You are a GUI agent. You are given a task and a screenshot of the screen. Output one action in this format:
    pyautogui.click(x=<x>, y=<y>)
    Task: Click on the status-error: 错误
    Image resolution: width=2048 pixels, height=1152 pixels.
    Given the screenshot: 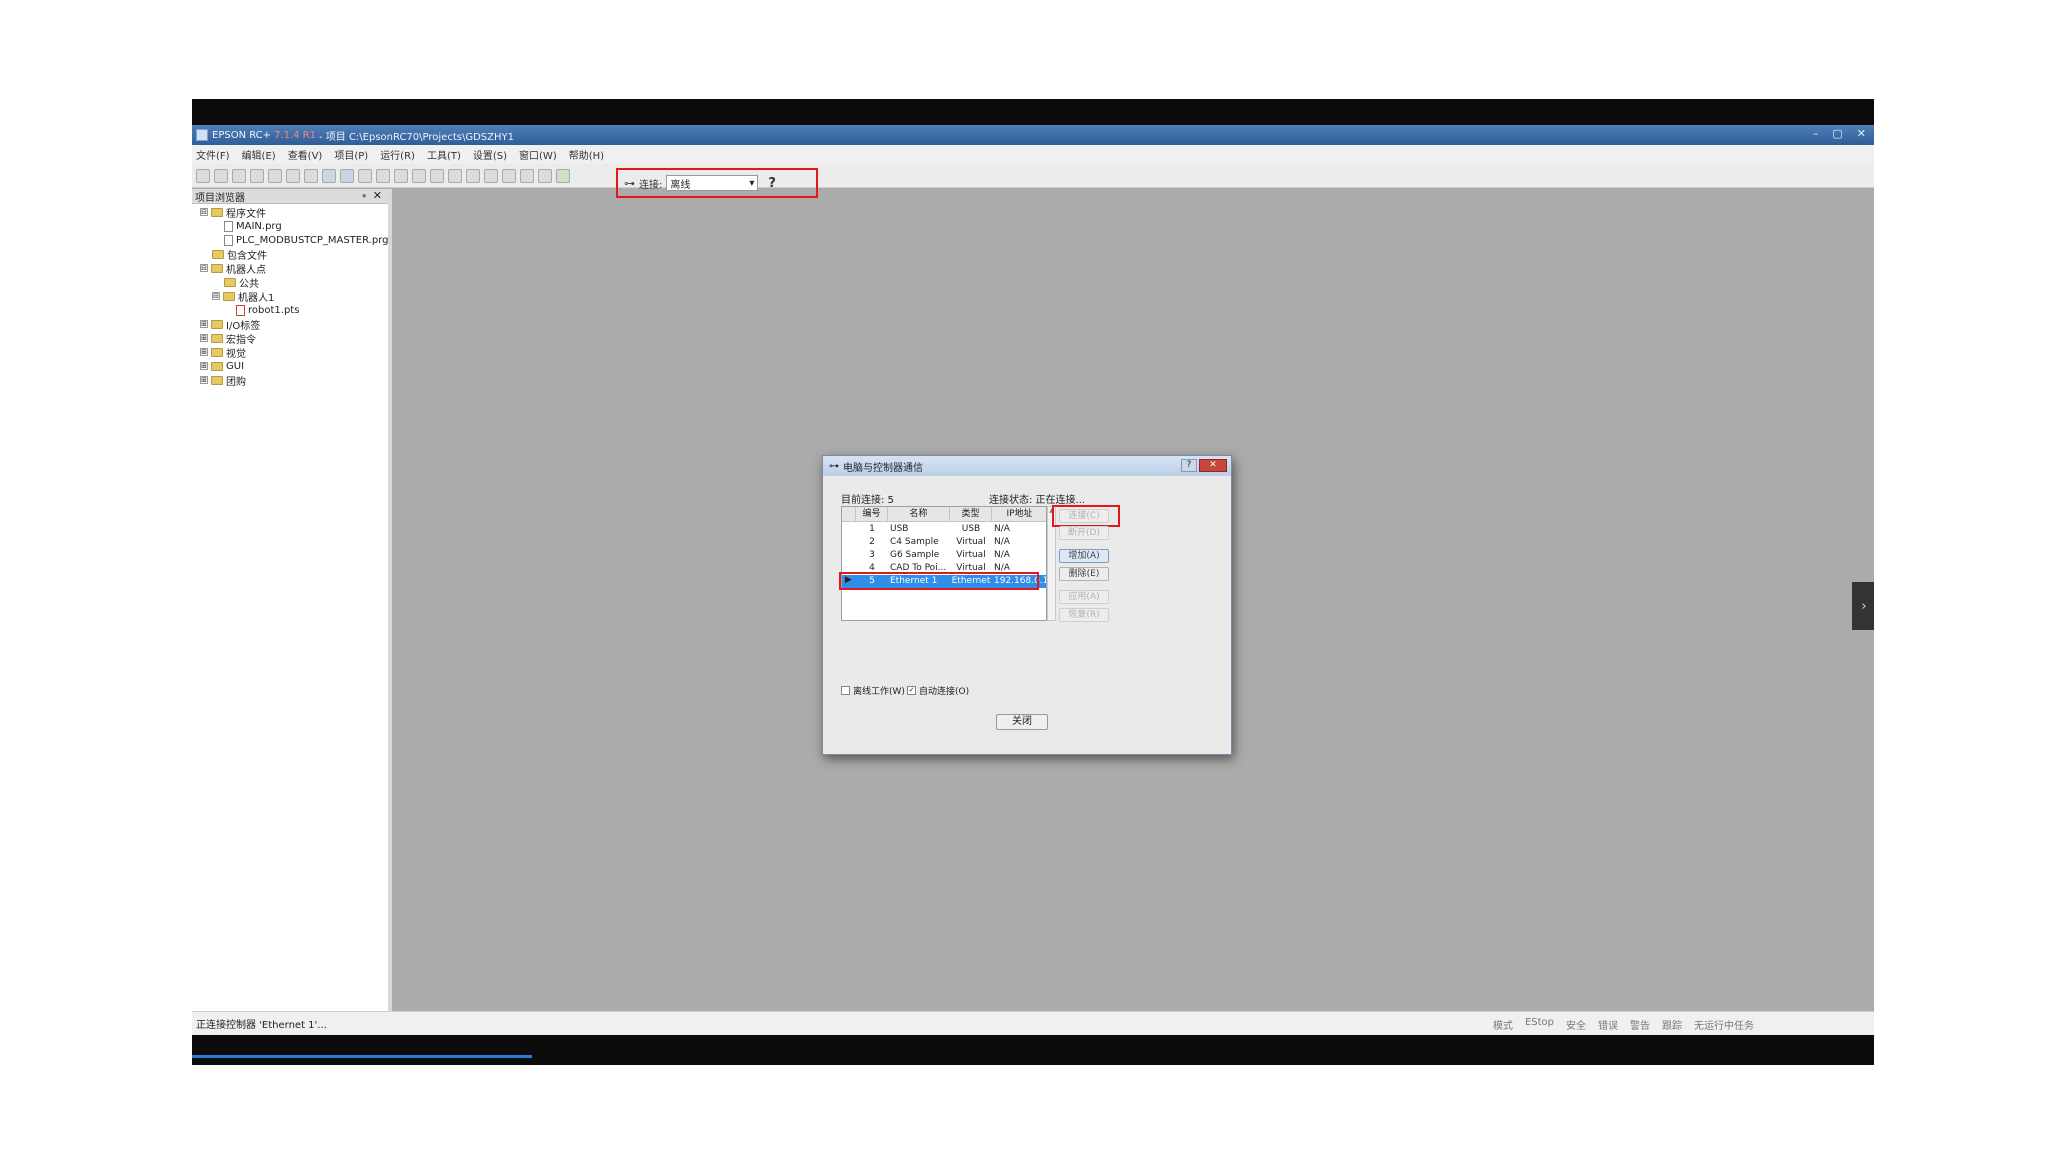 What is the action you would take?
    pyautogui.click(x=1608, y=1026)
    